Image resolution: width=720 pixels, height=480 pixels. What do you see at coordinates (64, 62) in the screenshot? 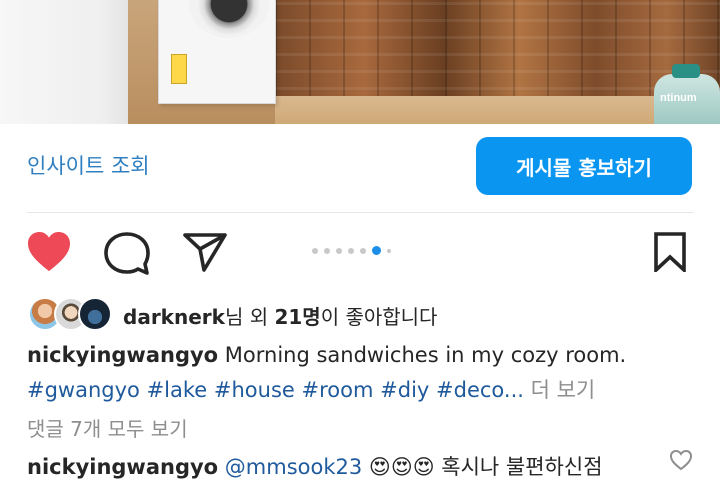
I see `photo-wall` at bounding box center [64, 62].